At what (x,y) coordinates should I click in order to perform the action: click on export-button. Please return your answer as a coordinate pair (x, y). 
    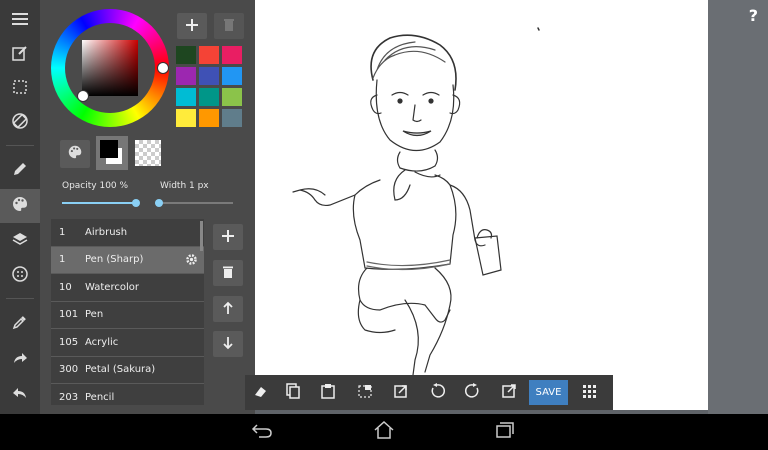
    Looking at the image, I should click on (509, 393).